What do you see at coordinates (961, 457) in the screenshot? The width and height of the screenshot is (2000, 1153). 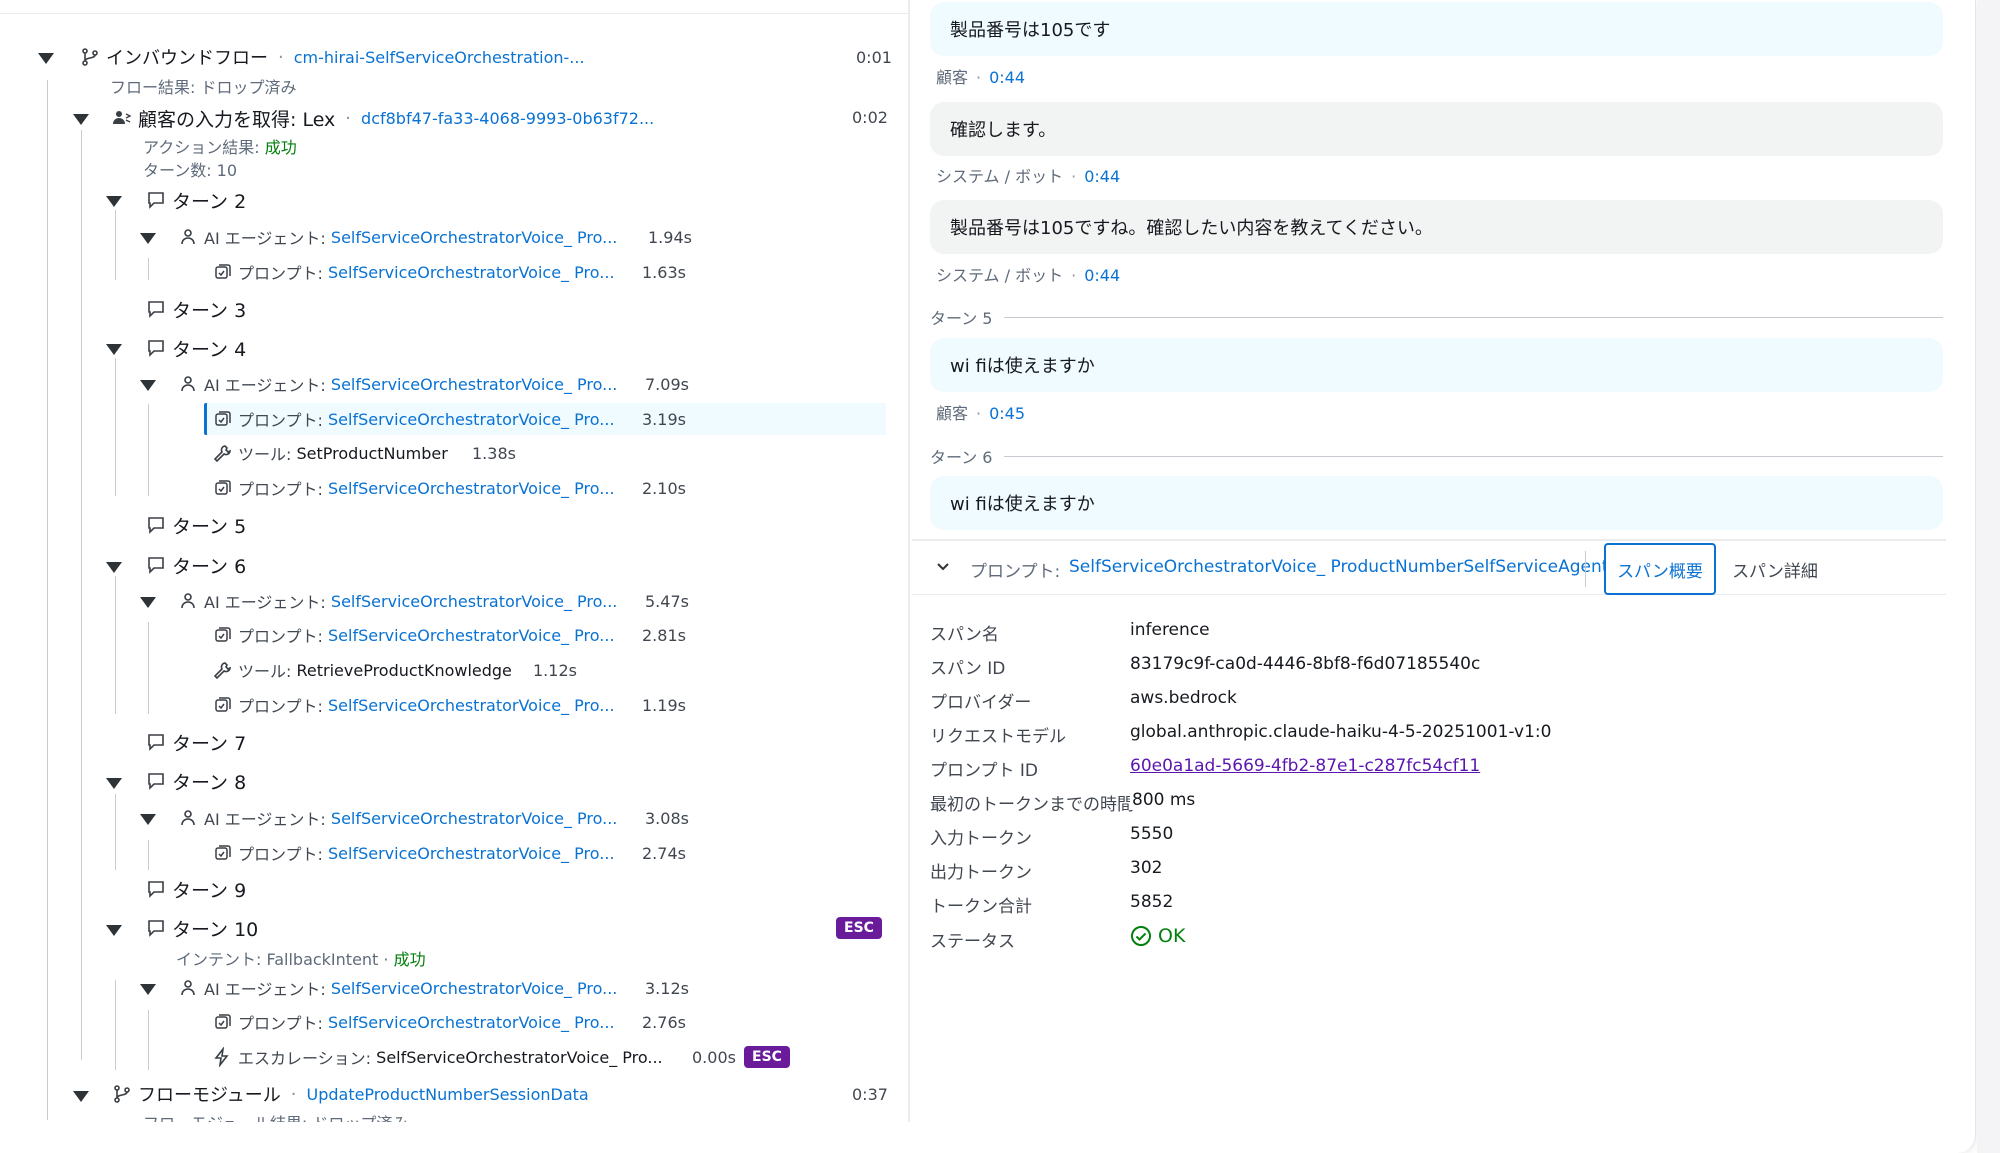 I see `turn-separator-label: ターン 6` at bounding box center [961, 457].